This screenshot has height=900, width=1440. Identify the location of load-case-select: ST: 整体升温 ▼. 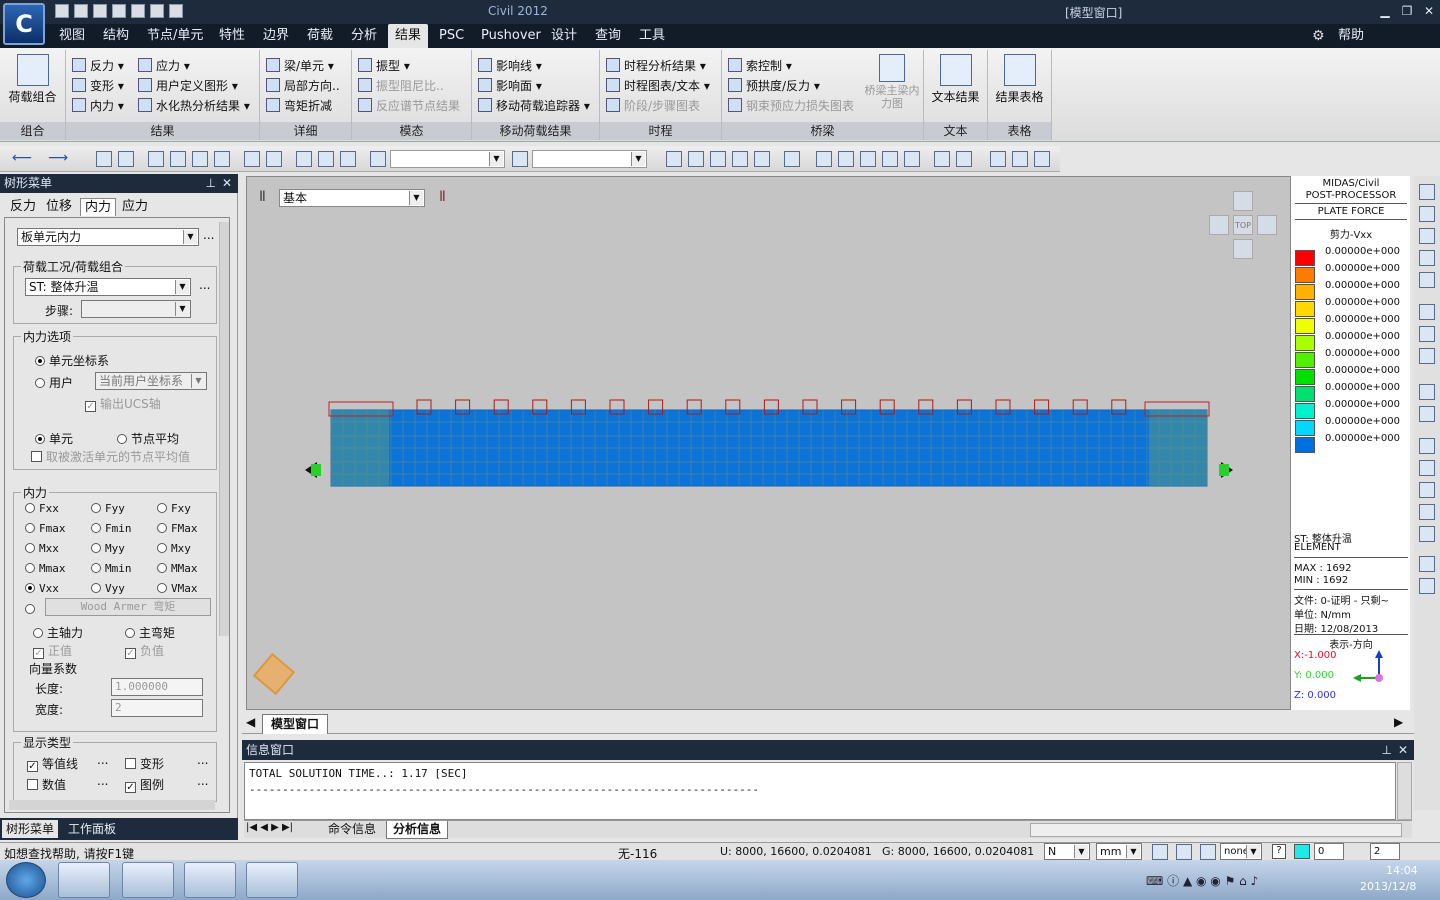
(108, 287).